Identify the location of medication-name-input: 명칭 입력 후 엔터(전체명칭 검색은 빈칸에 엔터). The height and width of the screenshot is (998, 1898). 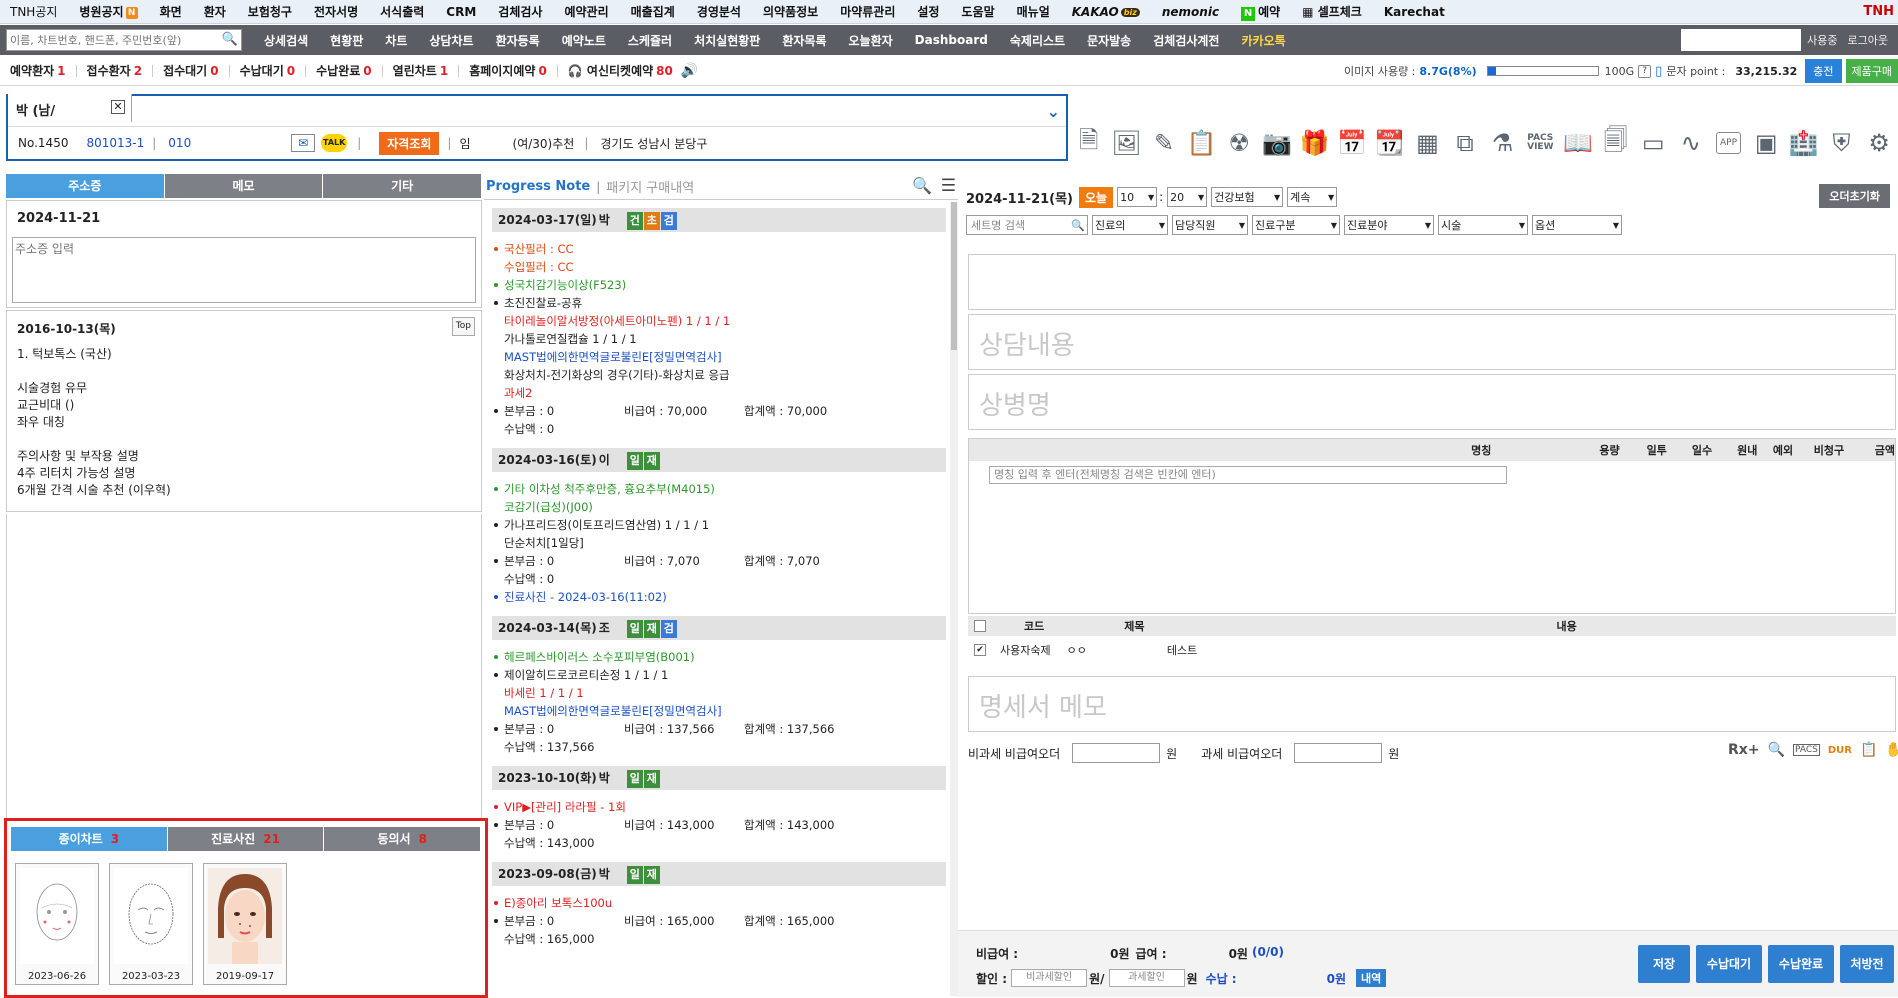
(1248, 475).